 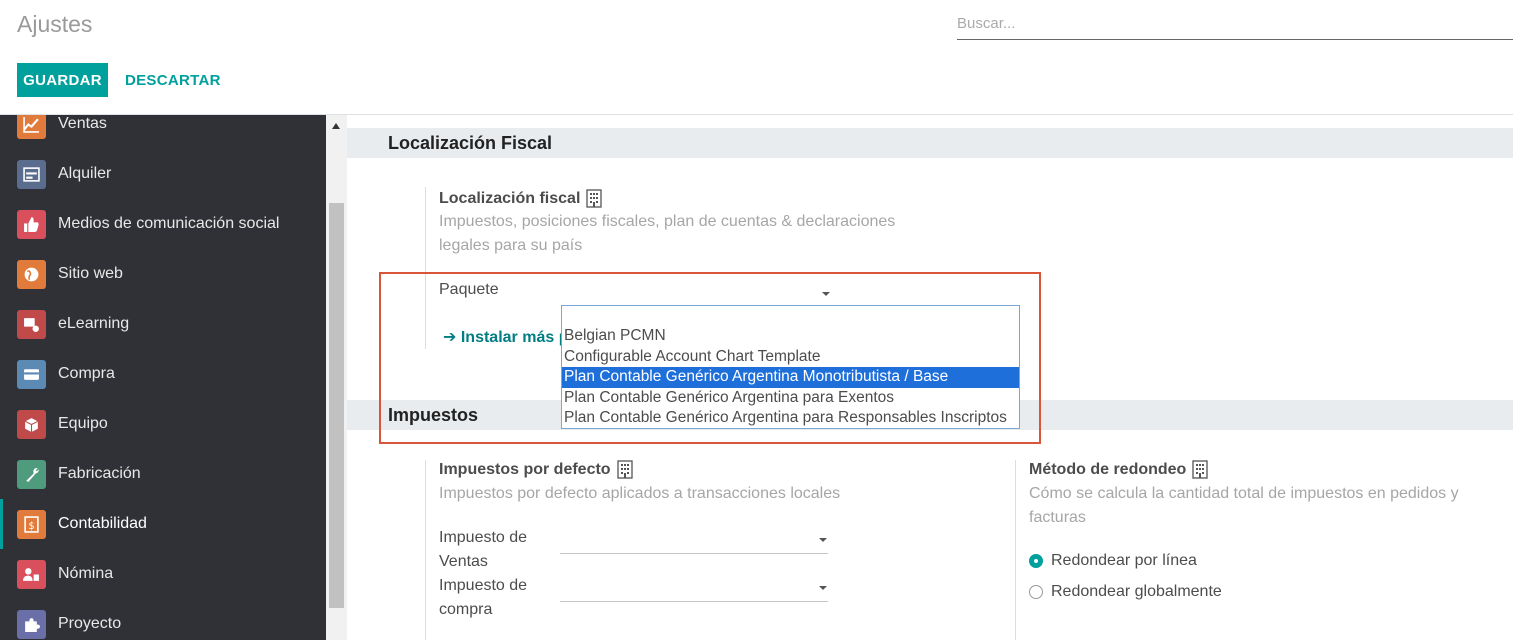 What do you see at coordinates (930, 143) in the screenshot?
I see `section-header-fiscal: Localización Fiscal` at bounding box center [930, 143].